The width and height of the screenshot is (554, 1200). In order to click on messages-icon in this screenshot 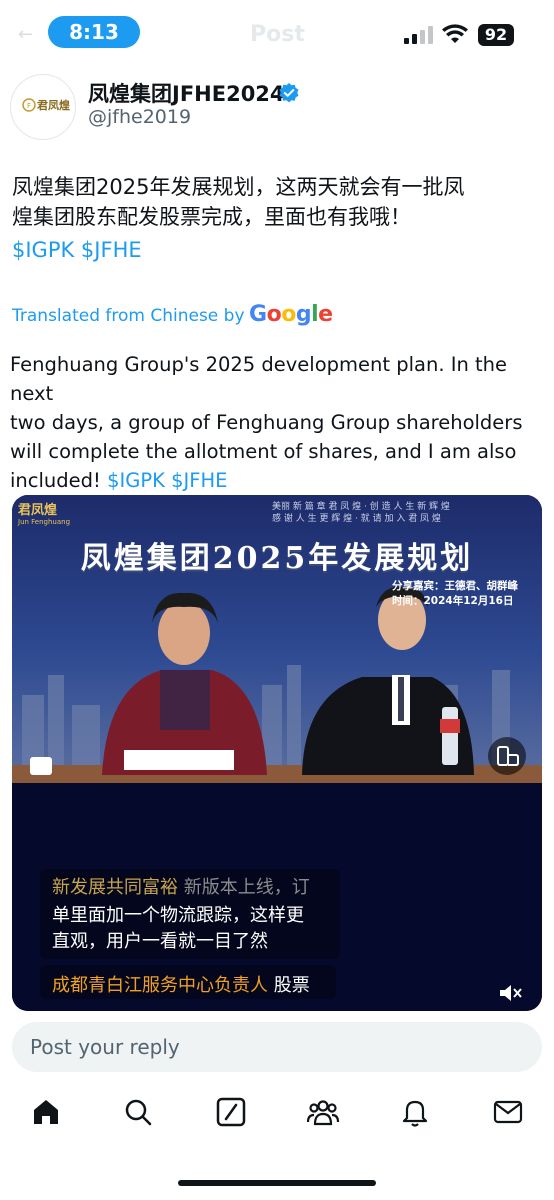, I will do `click(508, 1112)`.